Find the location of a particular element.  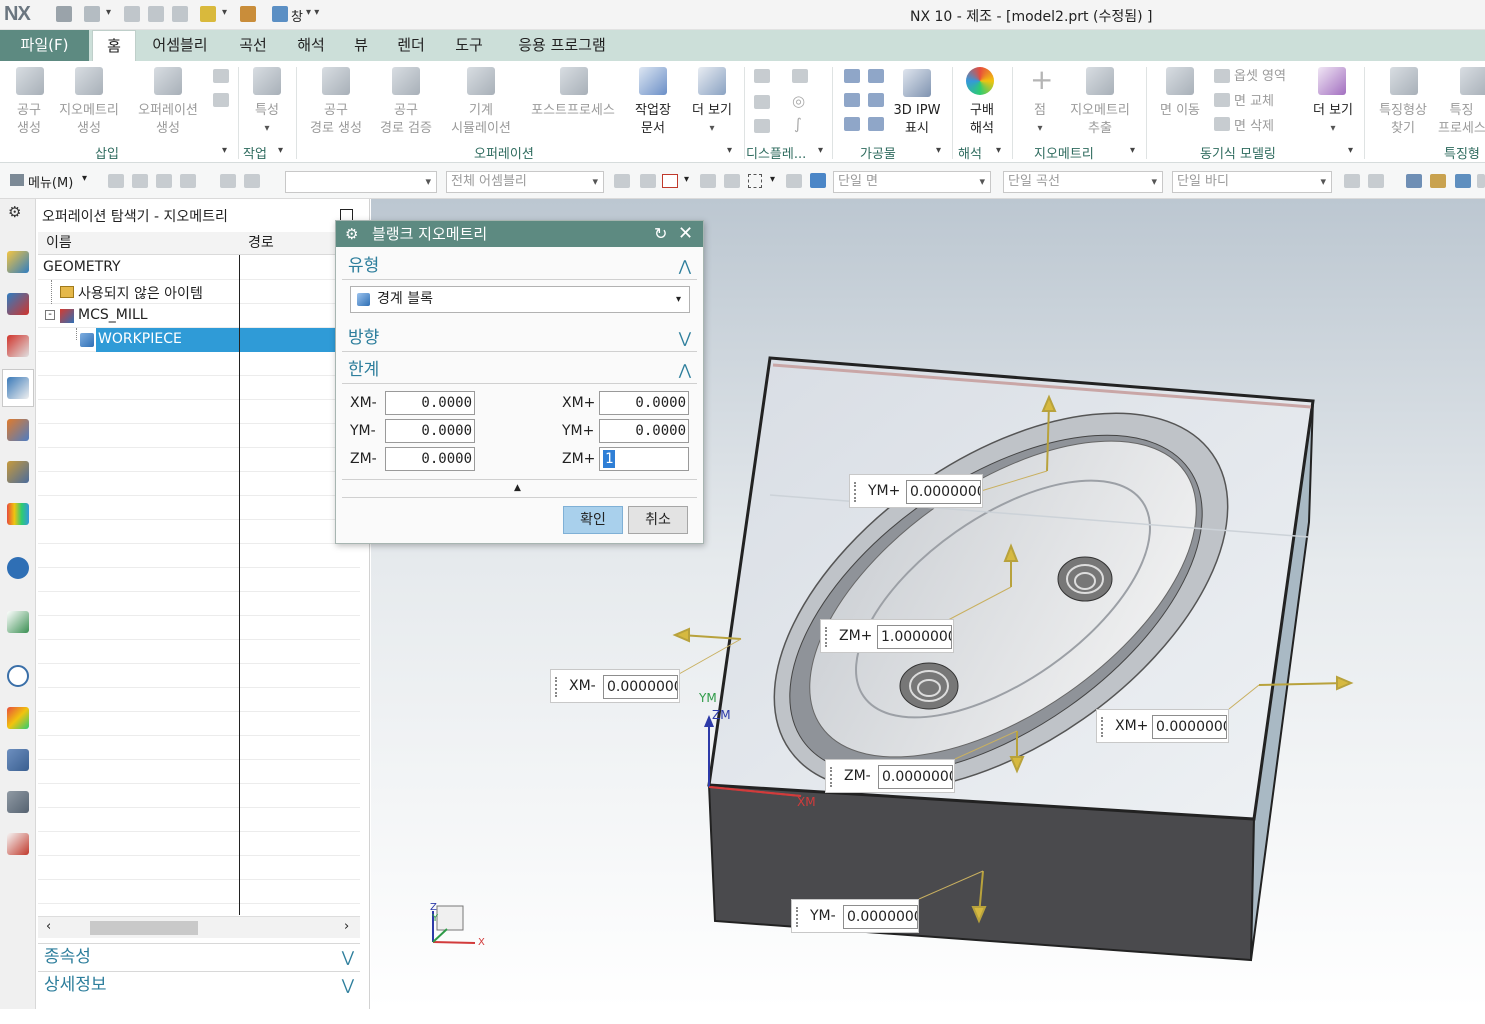

process-studio-icon is located at coordinates (18, 760).